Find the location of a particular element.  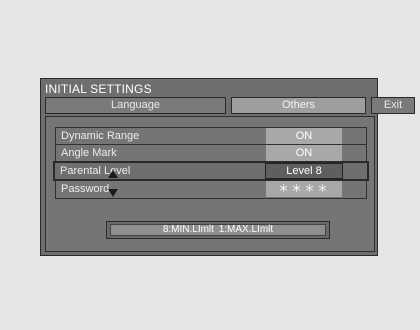

setting-password: Password ＊＊＊＊ is located at coordinates (211, 189).